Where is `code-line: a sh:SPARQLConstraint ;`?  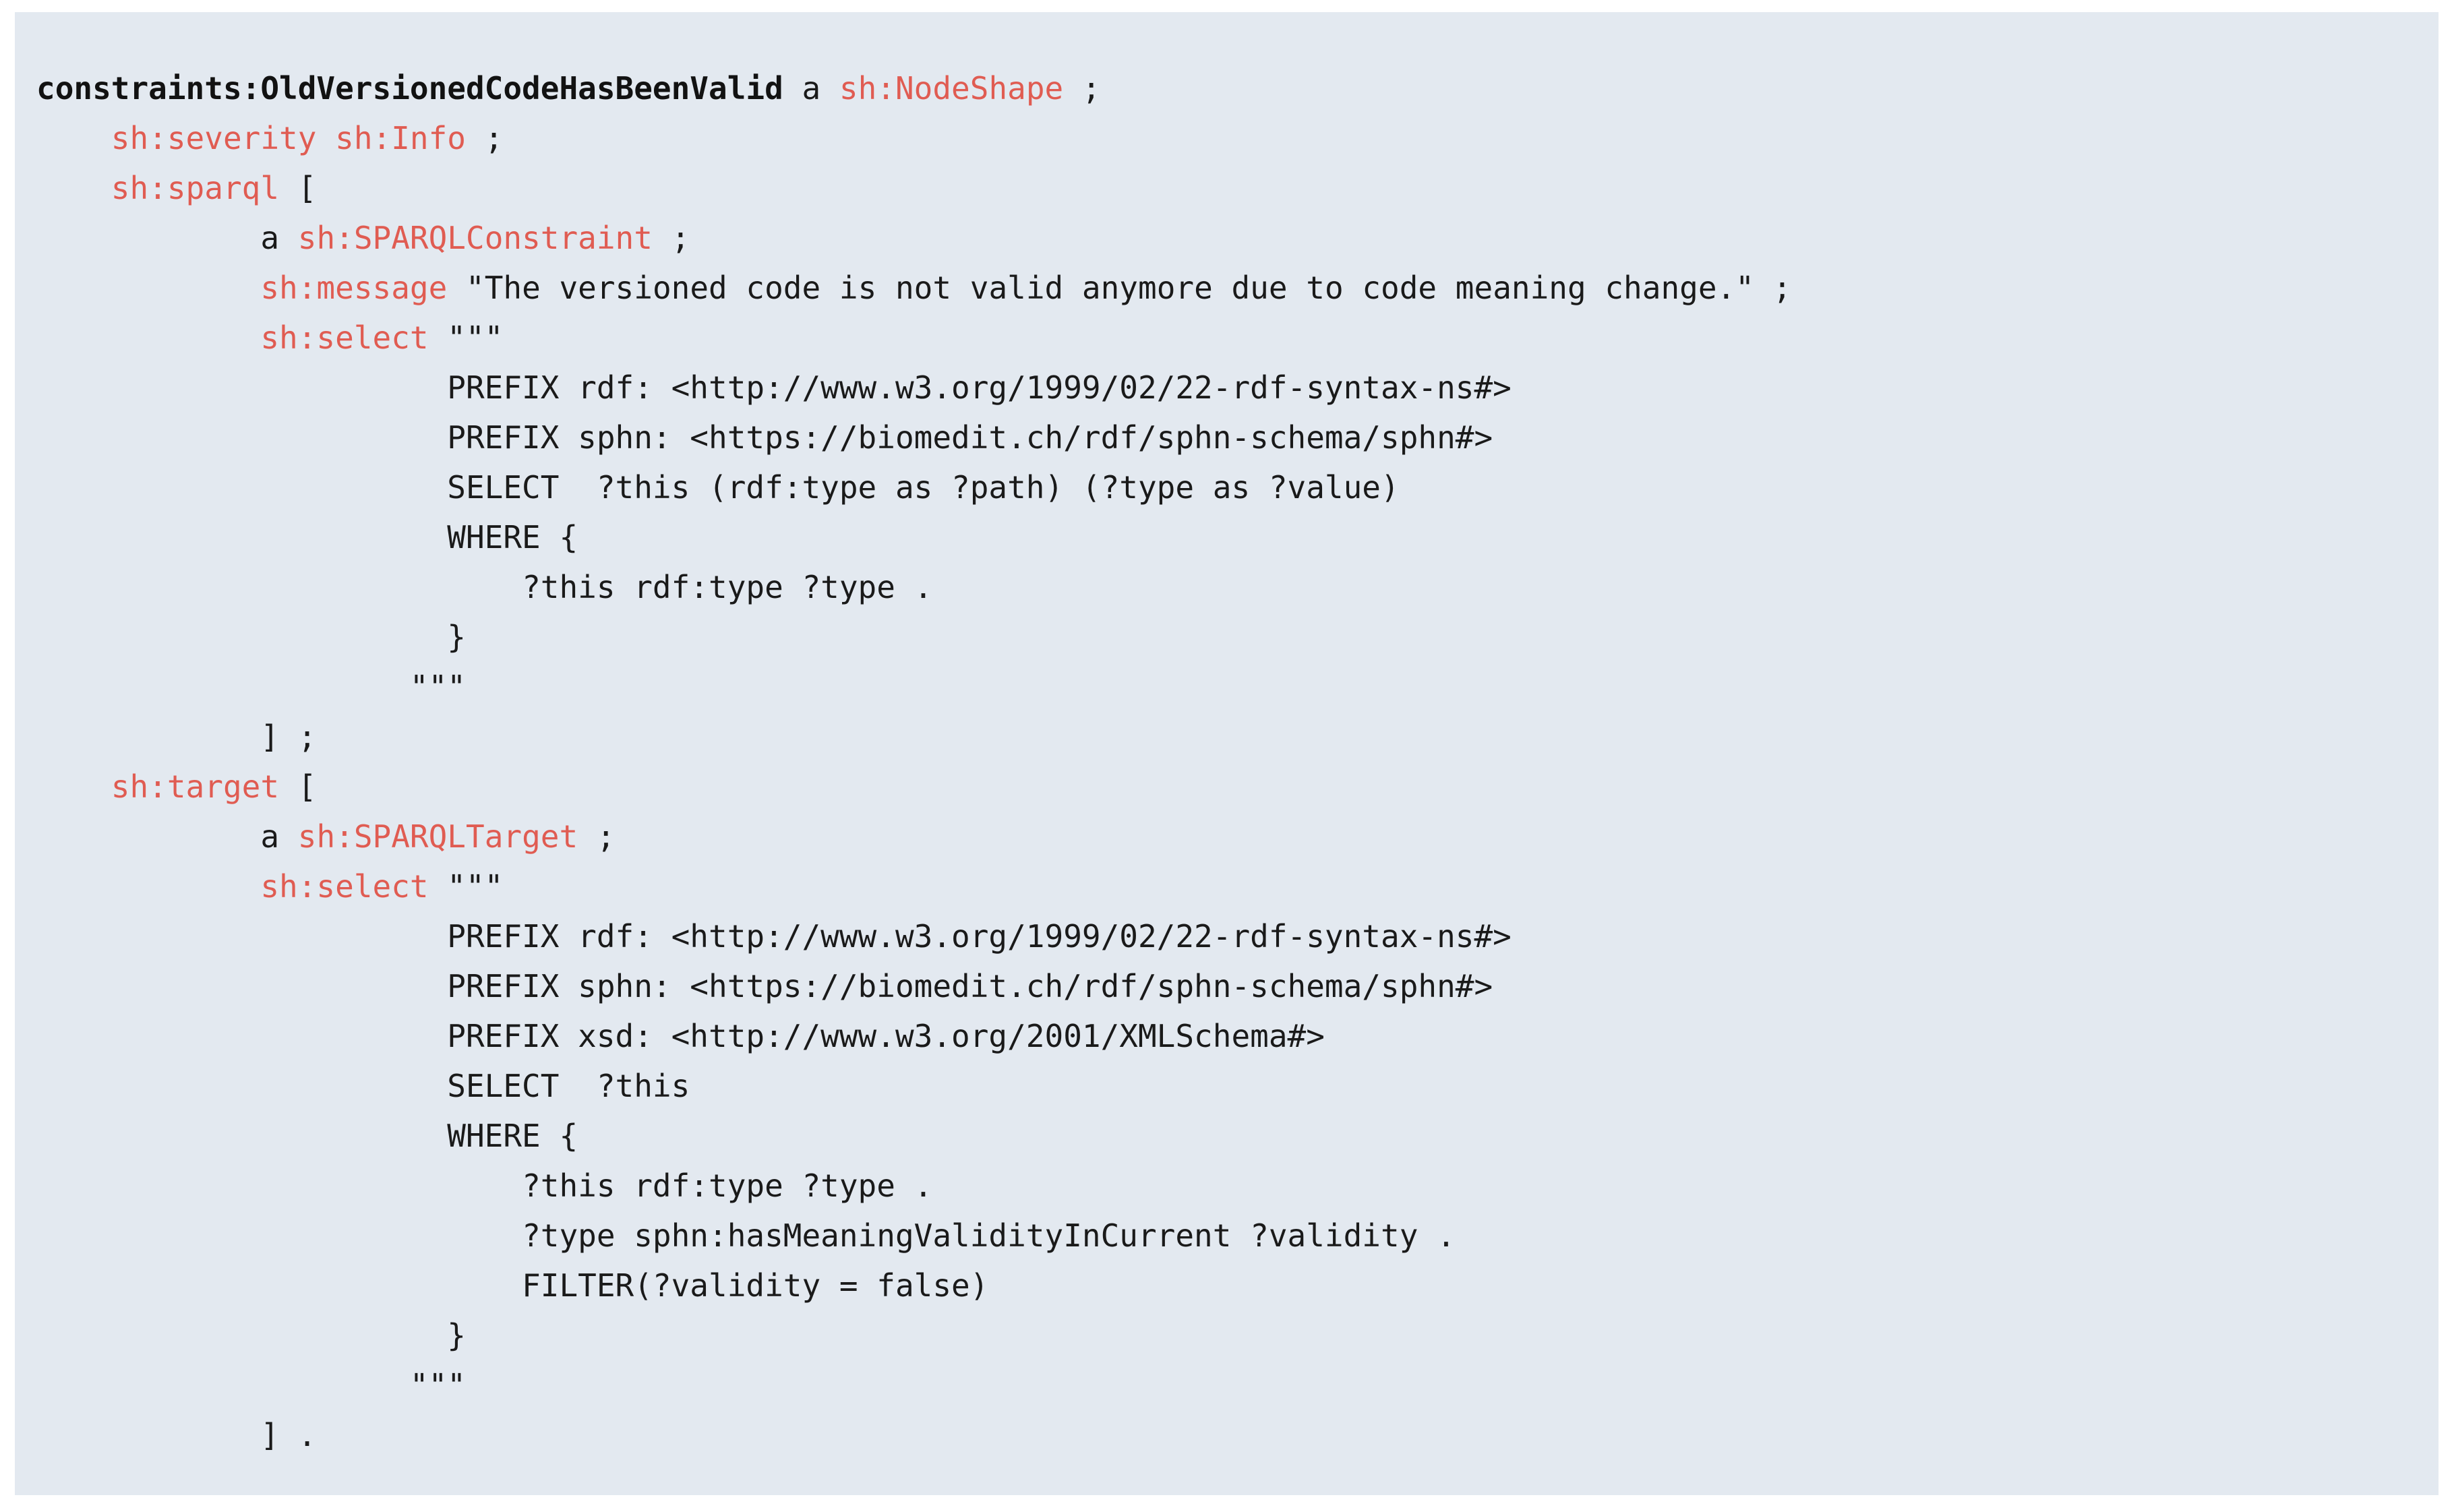 code-line: a sh:SPARQLConstraint ; is located at coordinates (1237, 238).